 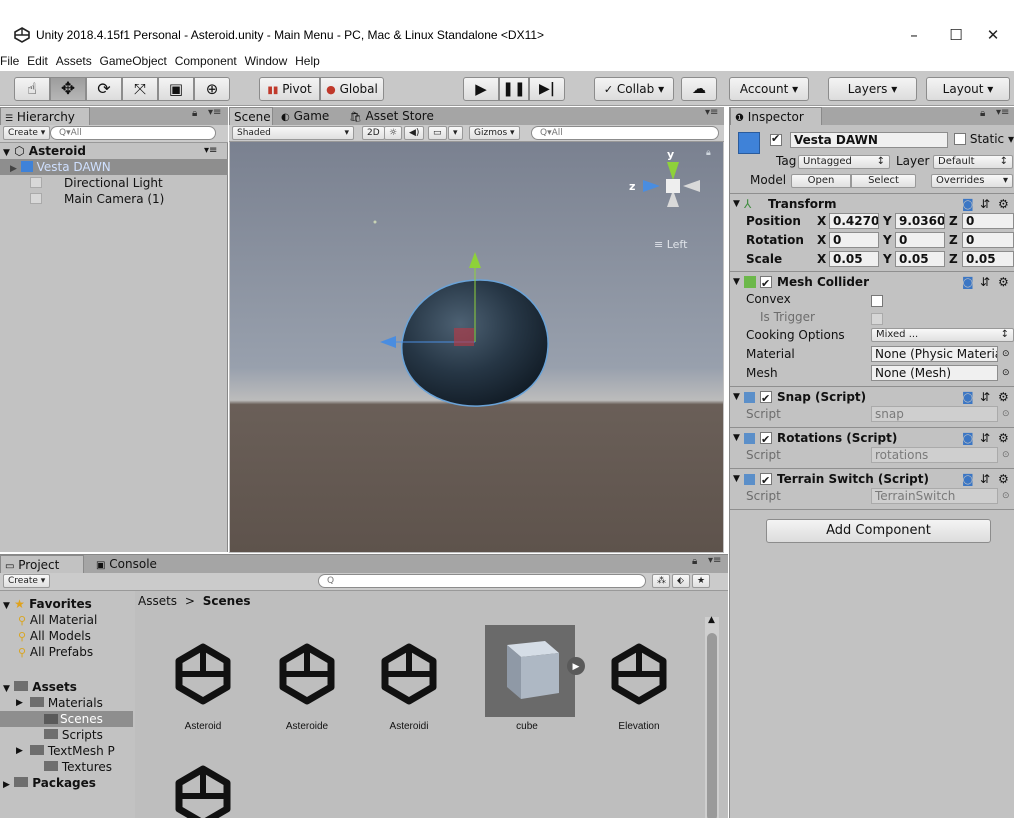 I want to click on tab-game: ◐ Game, so click(x=308, y=116).